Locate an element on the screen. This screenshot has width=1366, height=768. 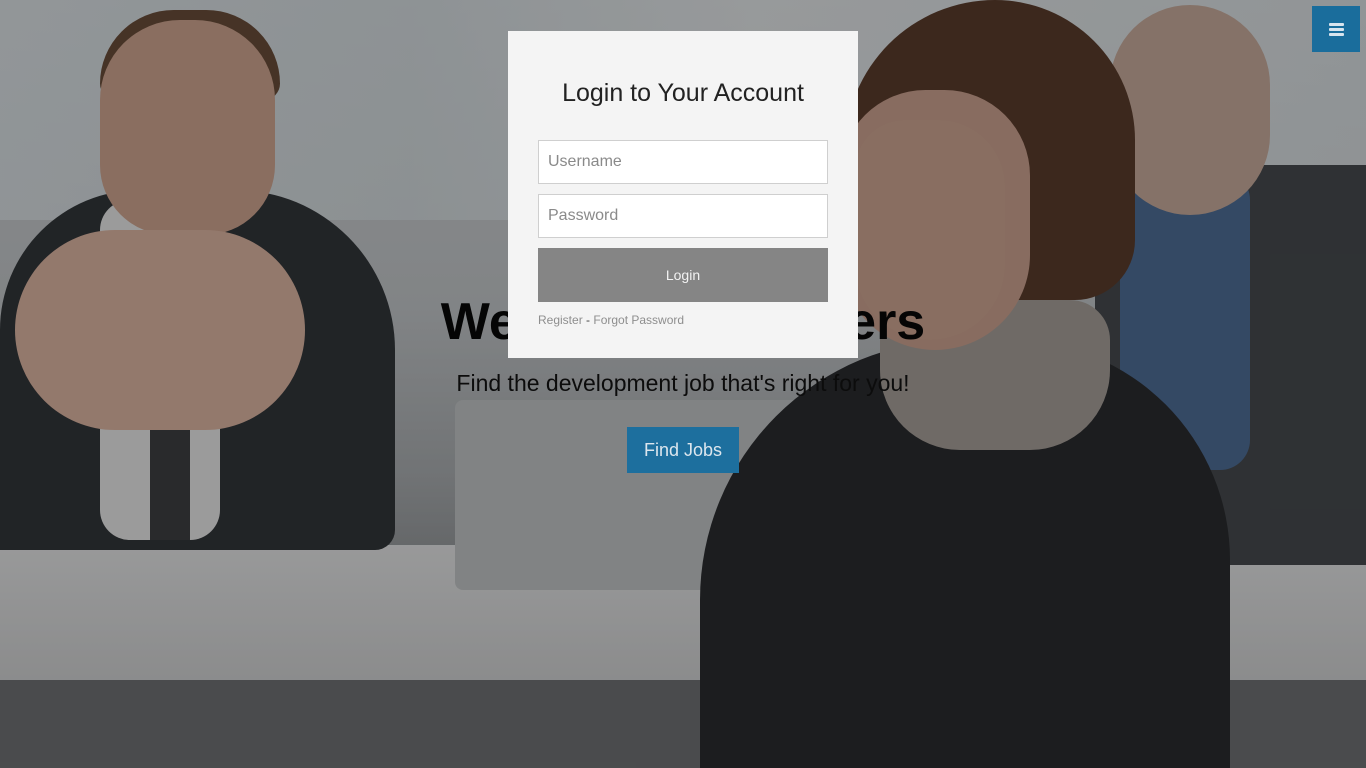
menu-button is located at coordinates (1336, 29).